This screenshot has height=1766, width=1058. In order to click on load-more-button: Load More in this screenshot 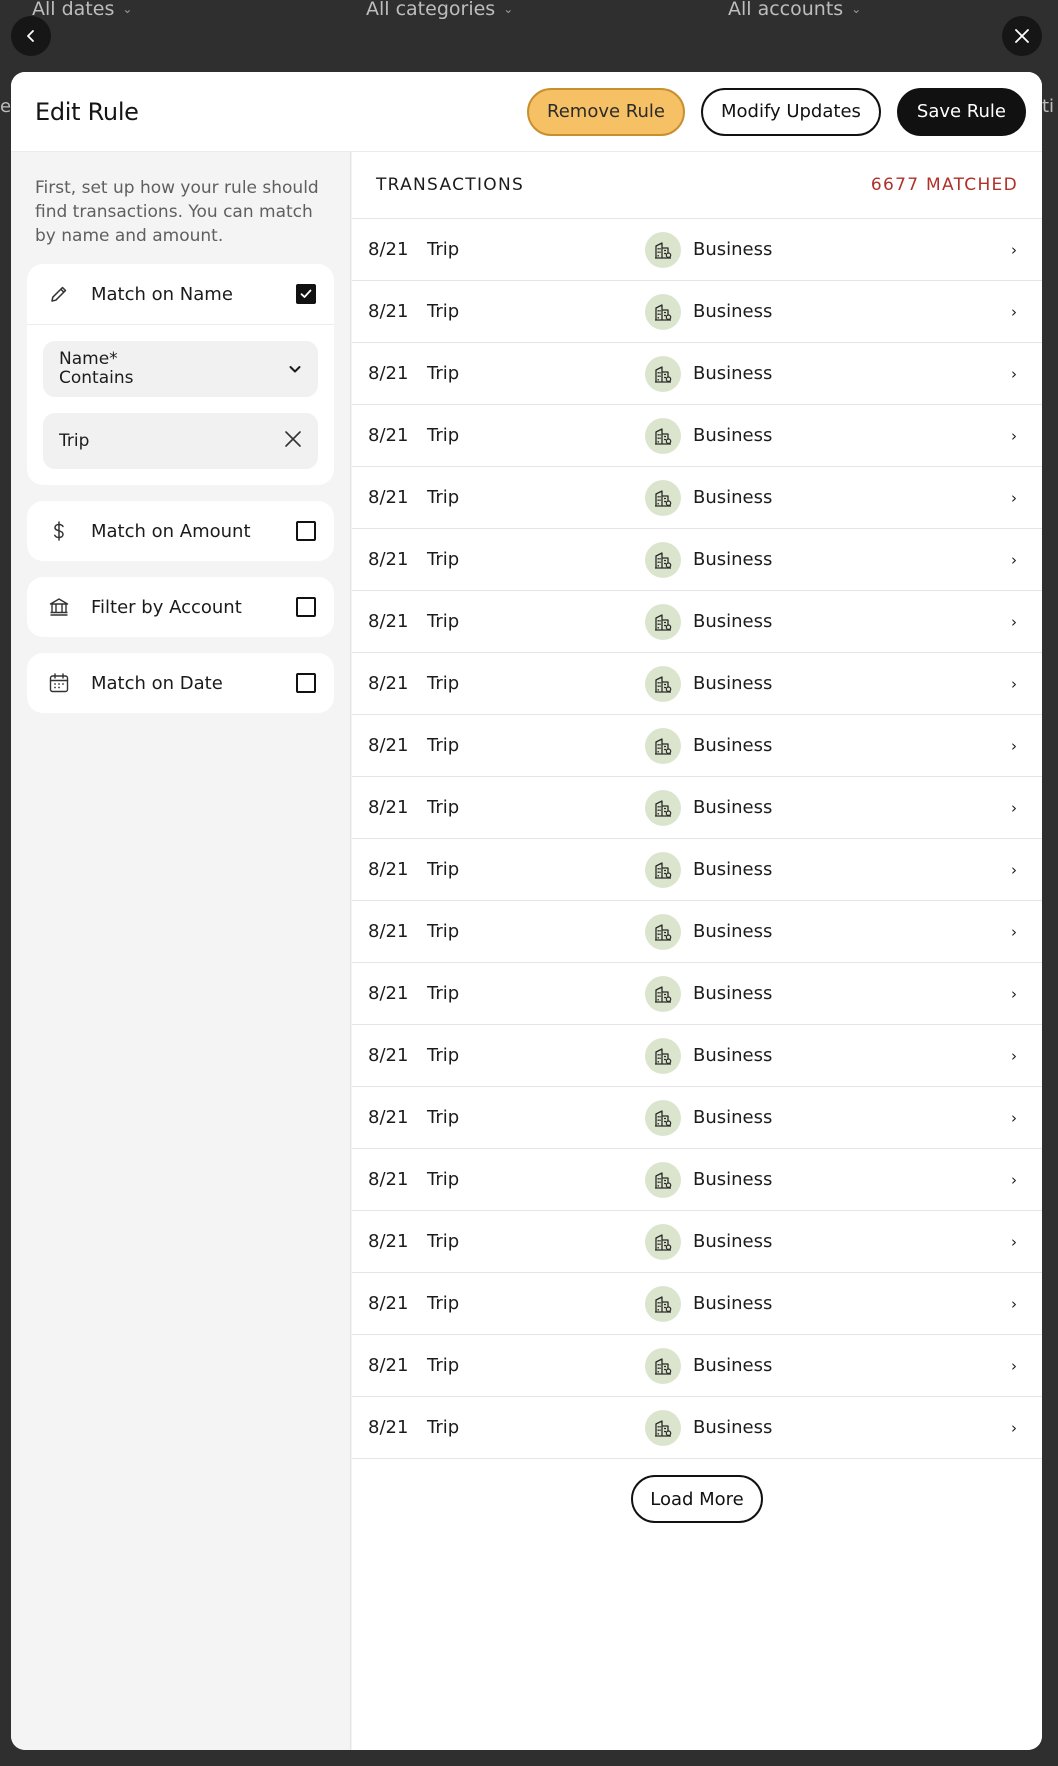, I will do `click(697, 1499)`.